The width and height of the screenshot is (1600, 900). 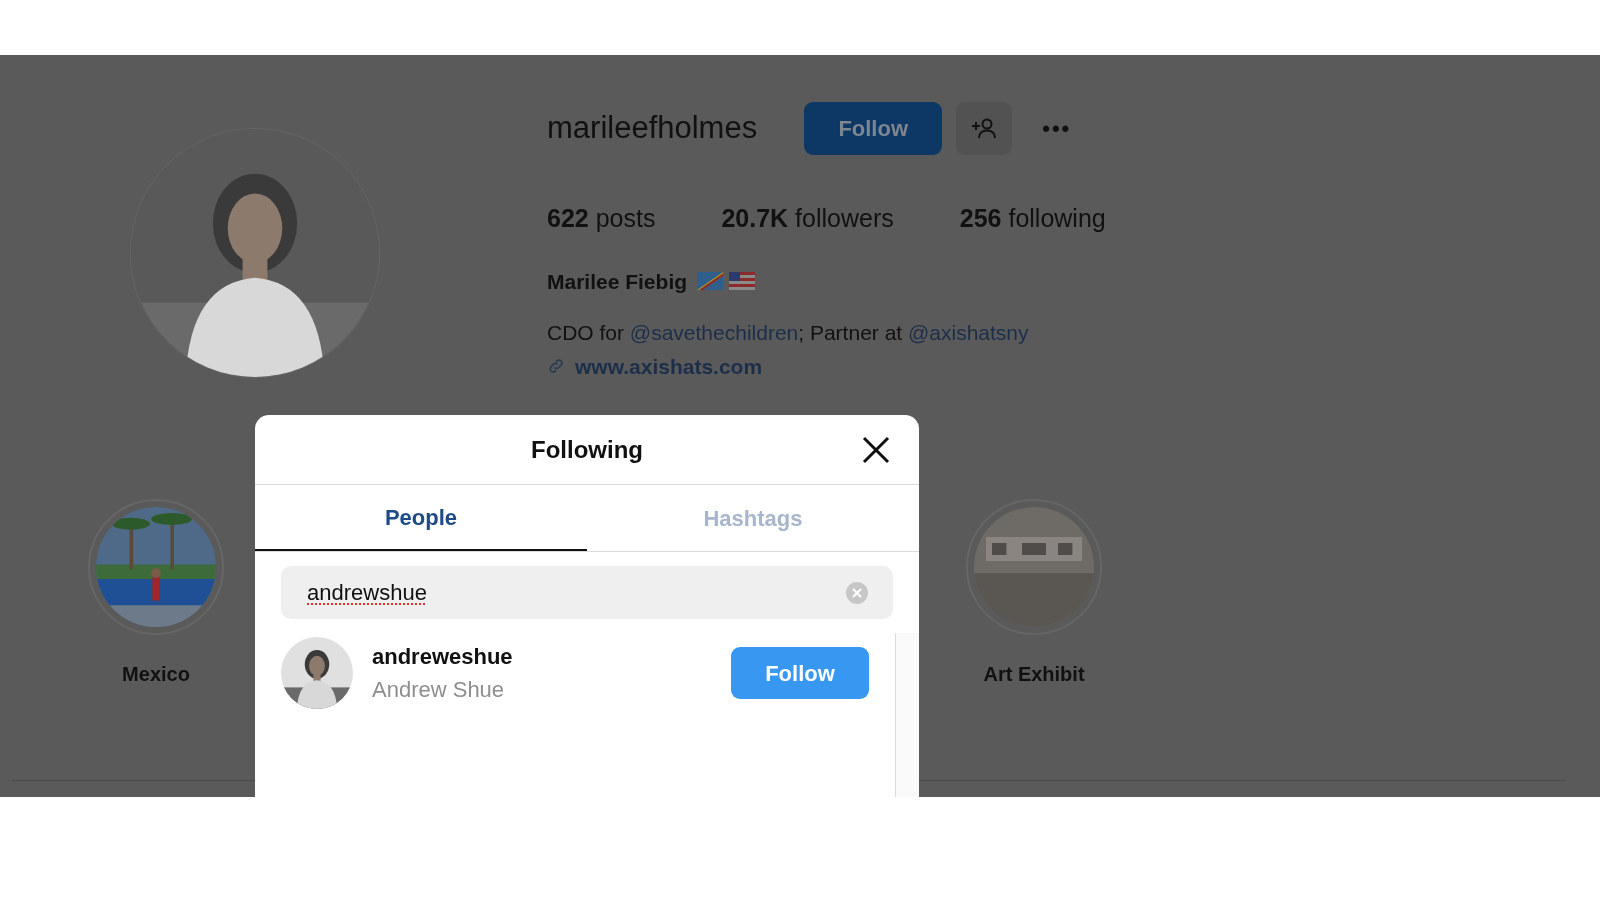 I want to click on link-icon, so click(x=556, y=366).